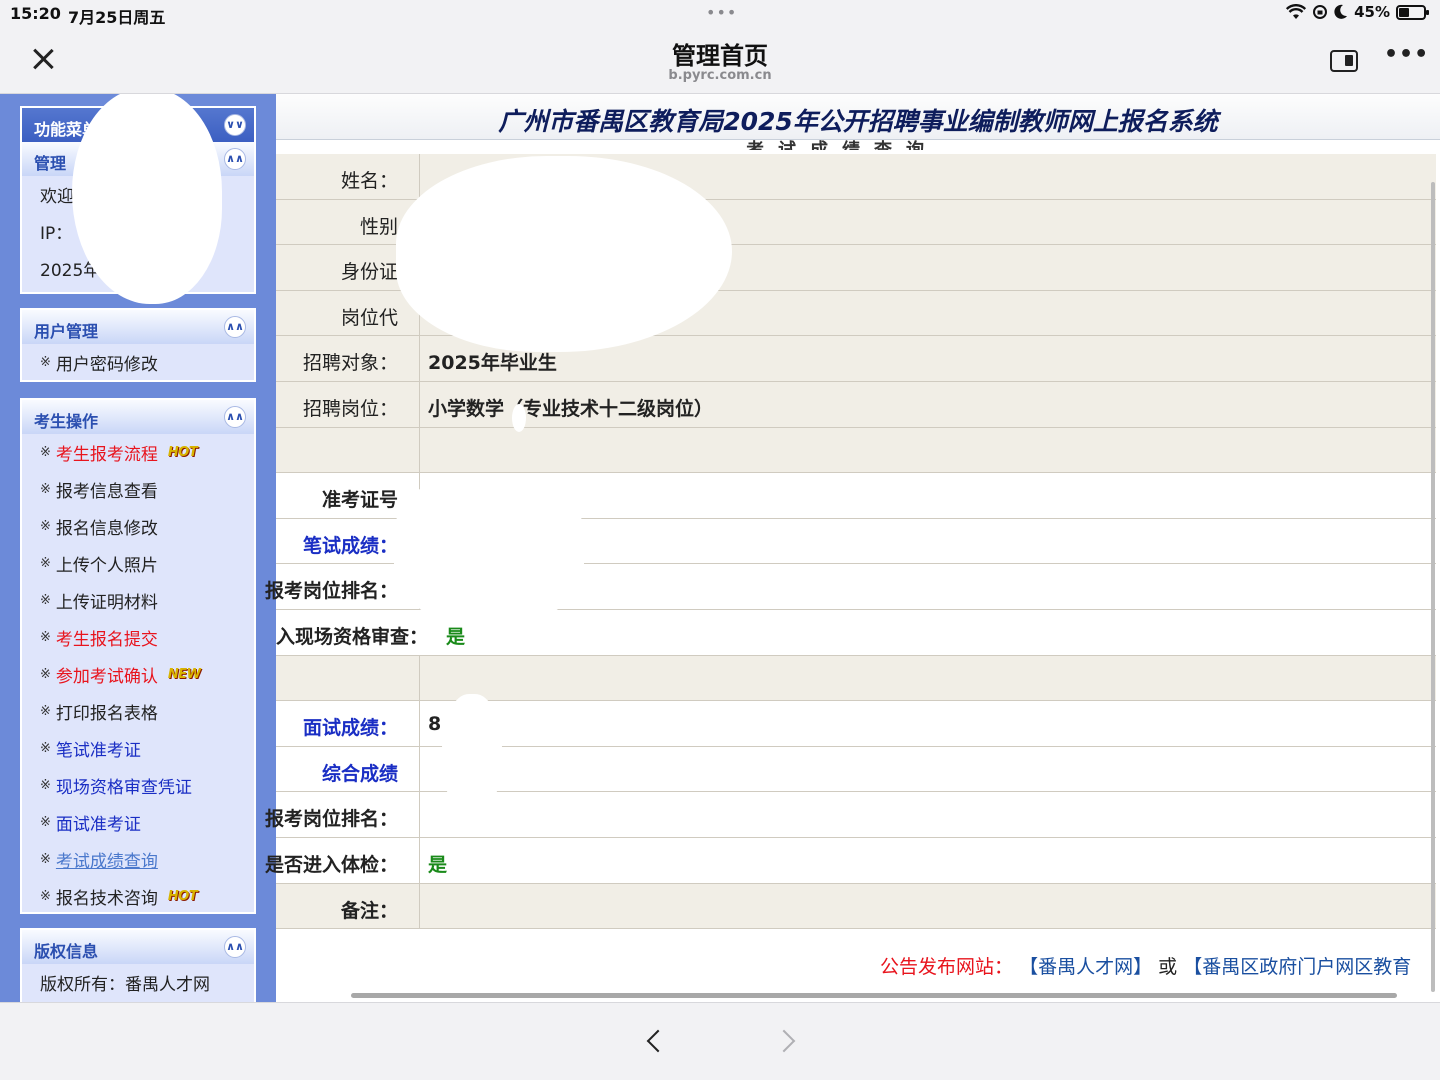 Image resolution: width=1440 pixels, height=1080 pixels. Describe the element at coordinates (35, 13) in the screenshot. I see `status-time: 15:20` at that location.